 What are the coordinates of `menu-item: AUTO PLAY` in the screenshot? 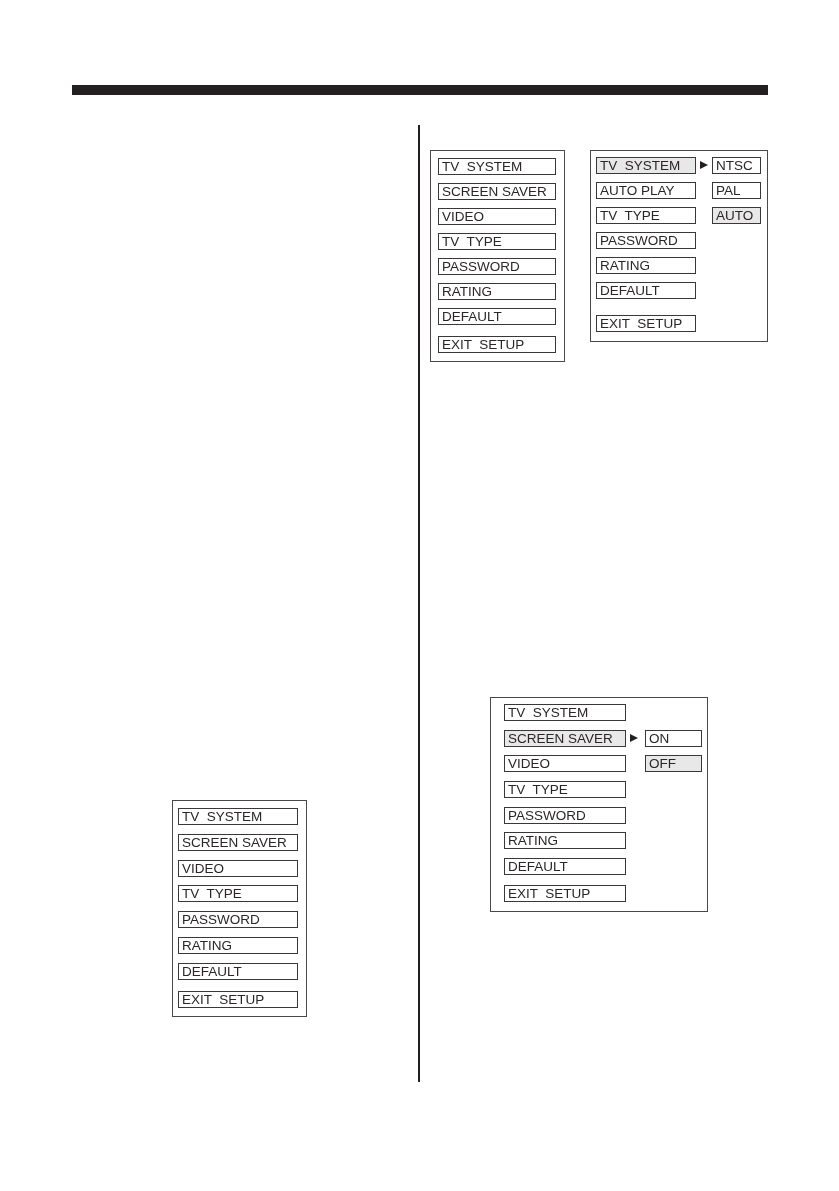 It's located at (646, 190).